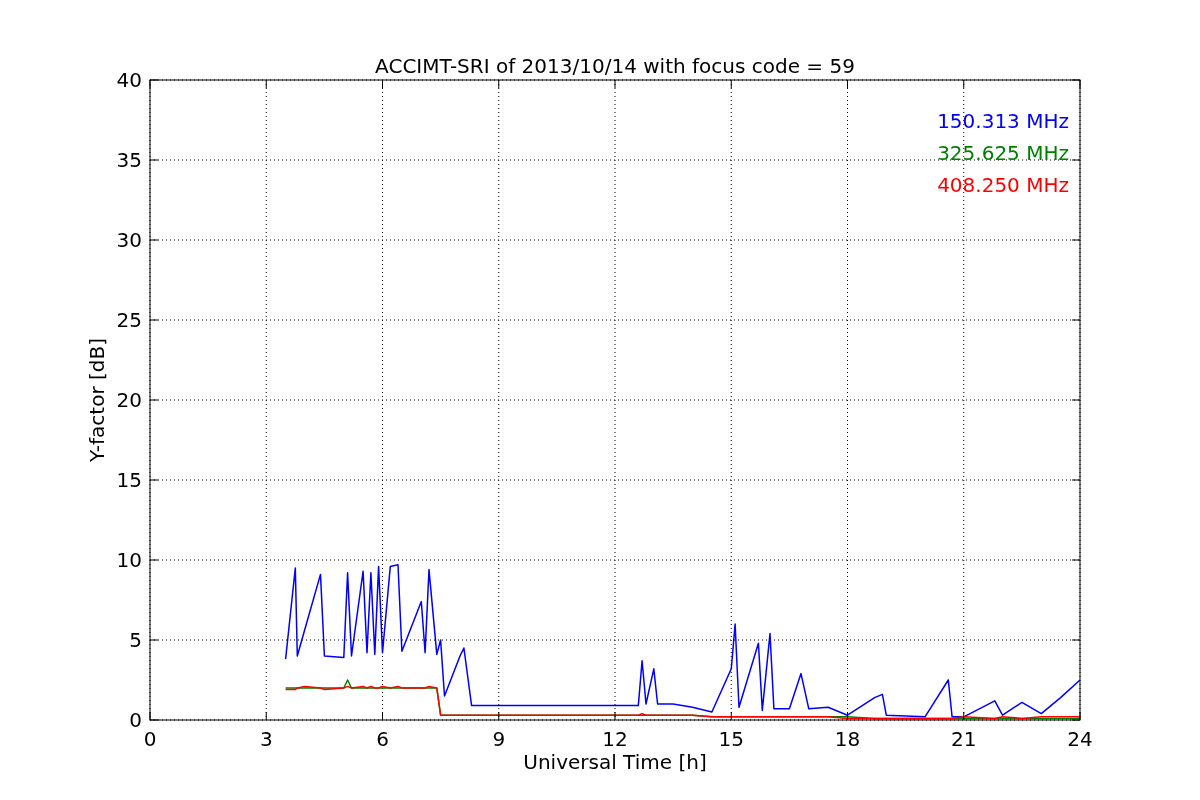 This screenshot has width=1200, height=800. Describe the element at coordinates (615, 762) in the screenshot. I see `axis-label: Universal Time [h]` at that location.